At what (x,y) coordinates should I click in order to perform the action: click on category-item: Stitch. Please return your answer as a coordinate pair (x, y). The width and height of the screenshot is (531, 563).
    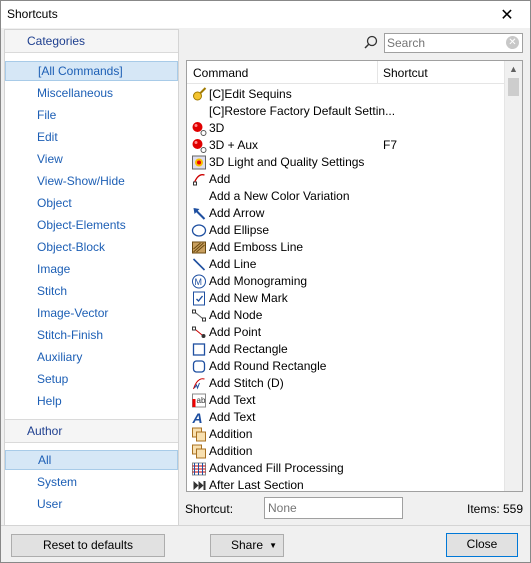
    Looking at the image, I should click on (91, 291).